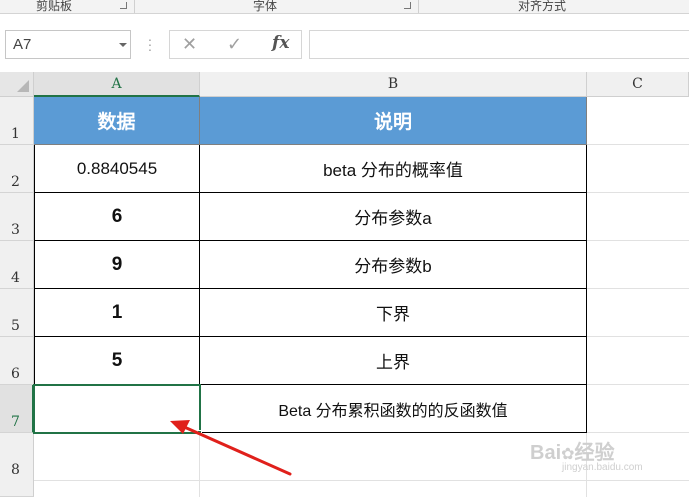  I want to click on formula-input, so click(499, 44).